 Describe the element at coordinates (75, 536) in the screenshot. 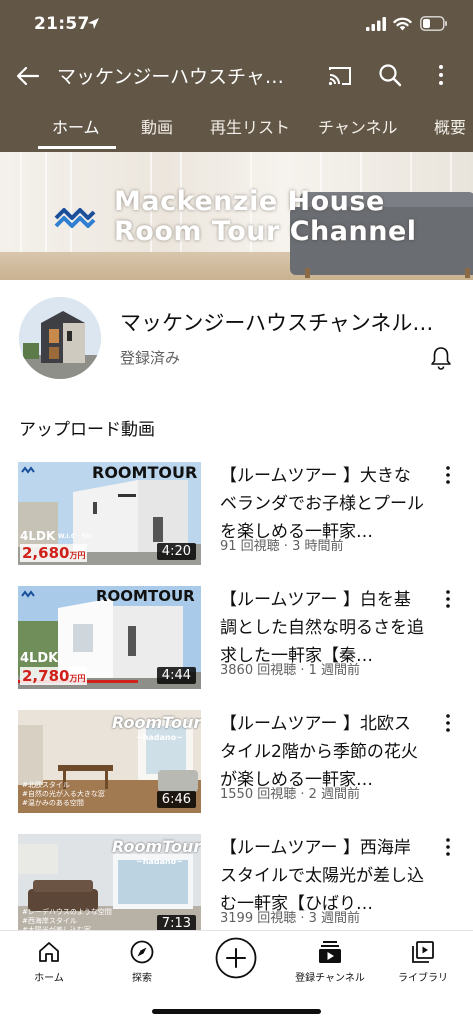

I see `thumb-extra: W.I.C · SIC` at that location.